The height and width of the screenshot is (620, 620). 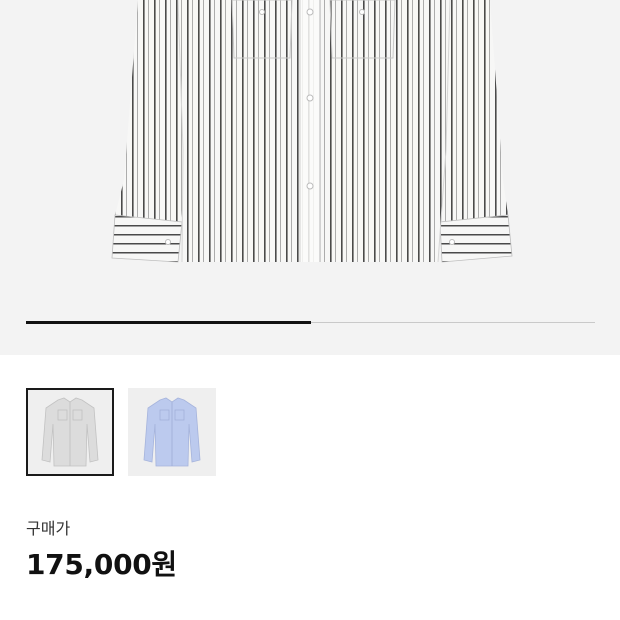 I want to click on color-option-light-blue, so click(x=172, y=432).